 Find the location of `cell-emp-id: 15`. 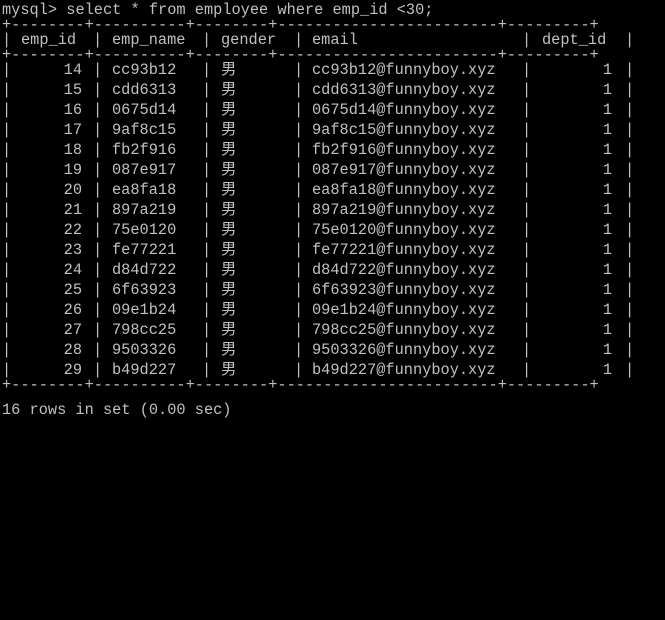

cell-emp-id: 15 is located at coordinates (72, 90).